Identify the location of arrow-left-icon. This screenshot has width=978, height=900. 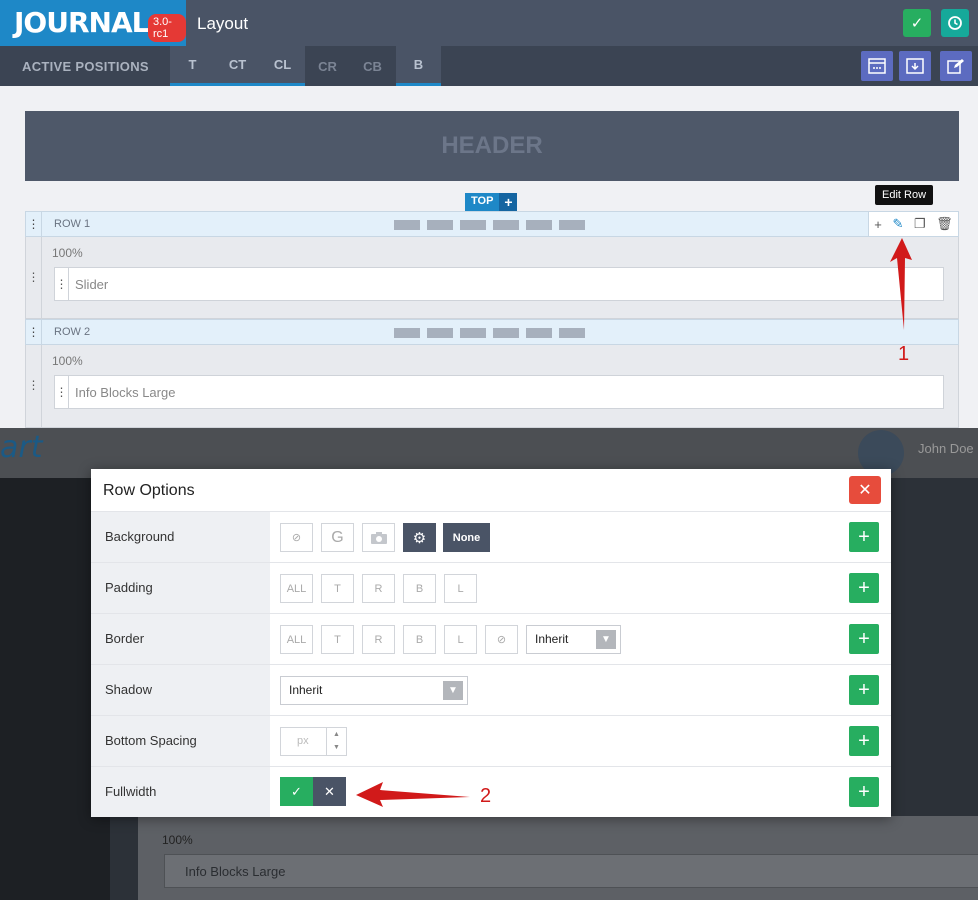
(413, 794).